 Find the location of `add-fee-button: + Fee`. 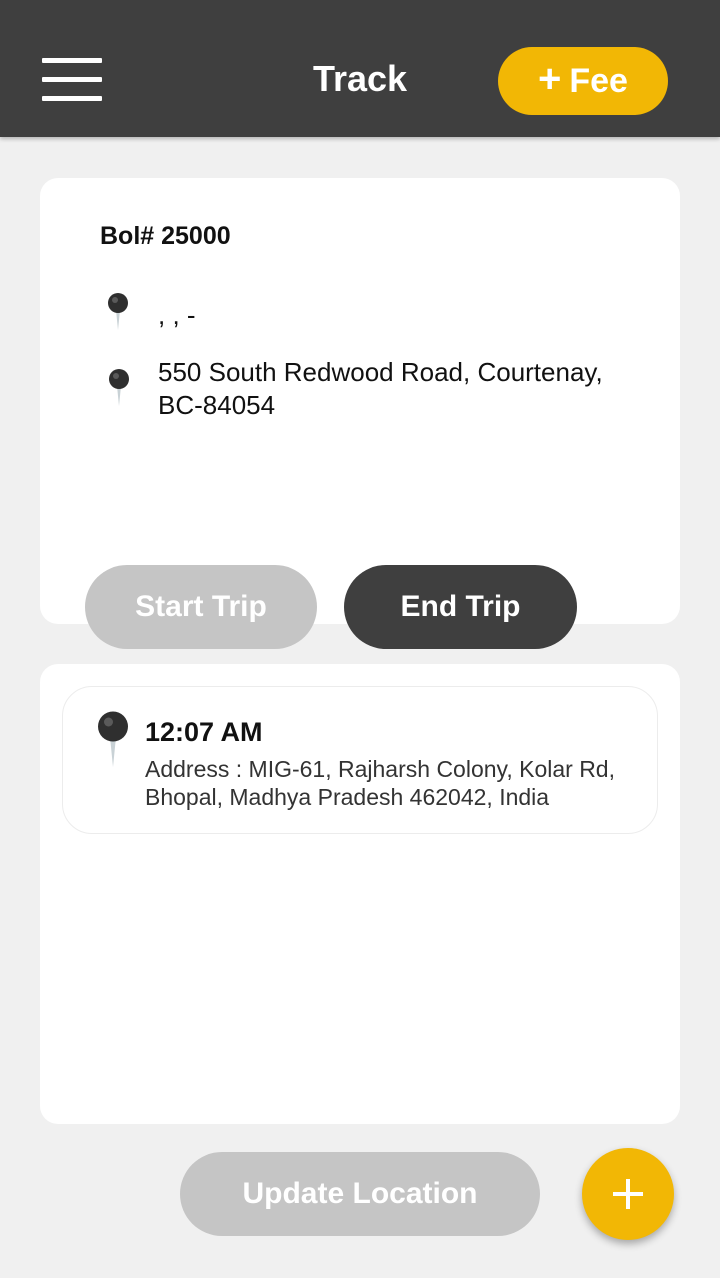

add-fee-button: + Fee is located at coordinates (583, 81).